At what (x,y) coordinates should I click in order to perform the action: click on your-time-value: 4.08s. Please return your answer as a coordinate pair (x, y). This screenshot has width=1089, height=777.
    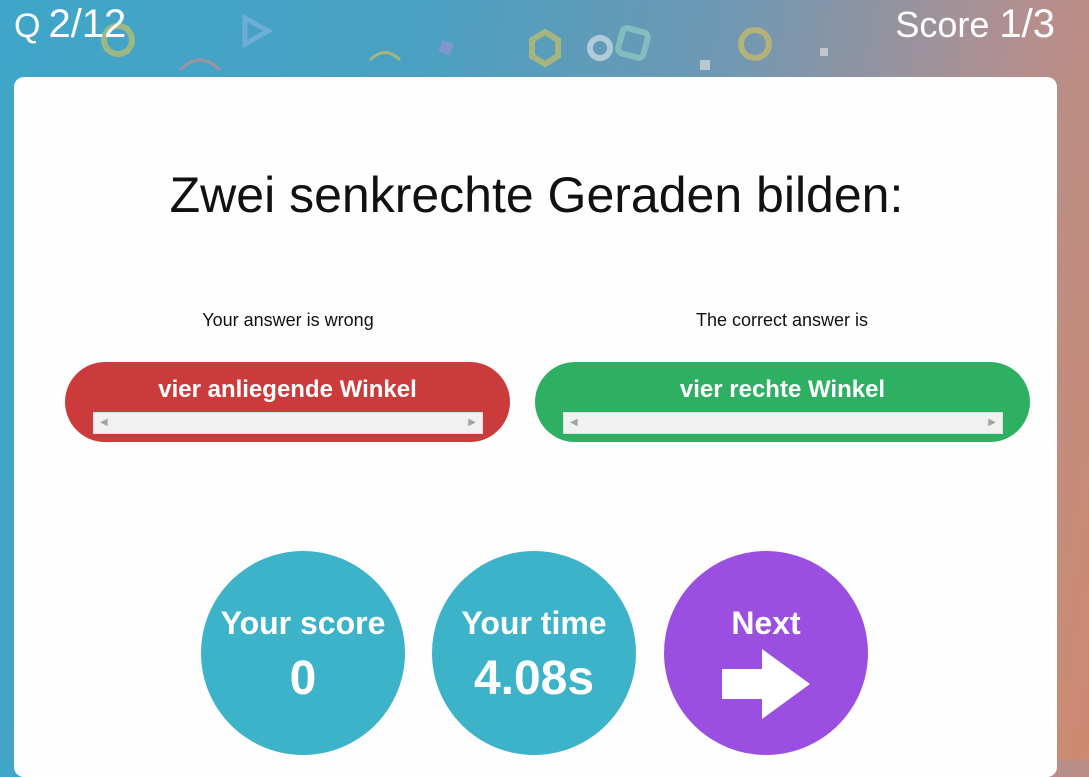
    Looking at the image, I should click on (534, 678).